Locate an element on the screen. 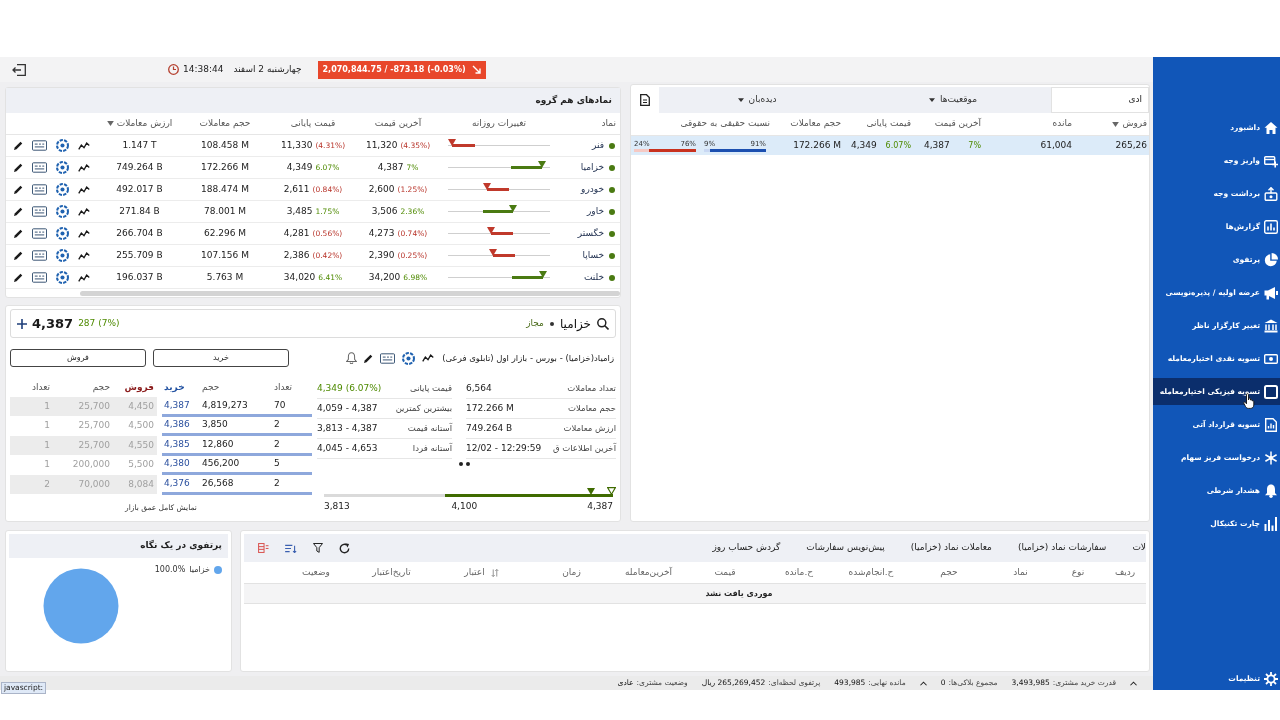 This screenshot has width=1280, height=720. arrow-down-icon is located at coordinates (476, 69).